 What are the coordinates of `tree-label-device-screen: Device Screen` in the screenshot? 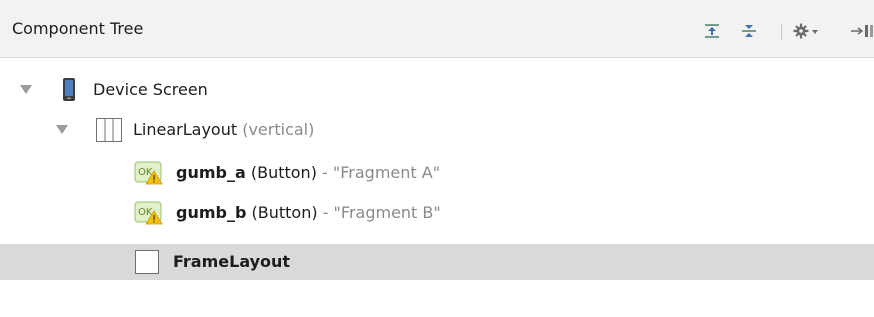 It's located at (150, 89).